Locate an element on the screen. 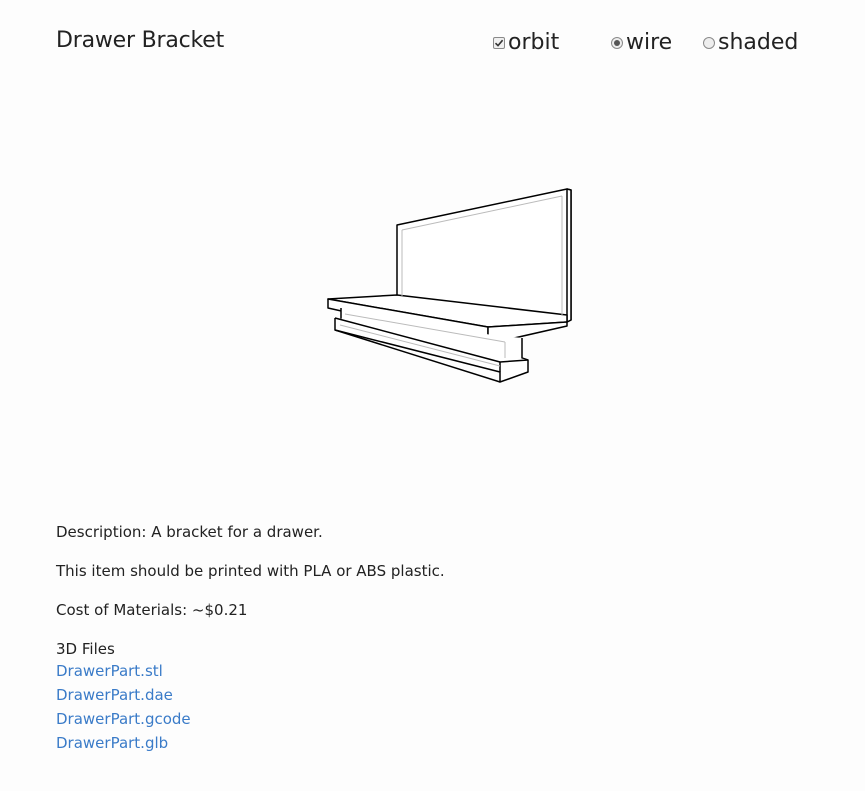  wire-radio is located at coordinates (617, 43).